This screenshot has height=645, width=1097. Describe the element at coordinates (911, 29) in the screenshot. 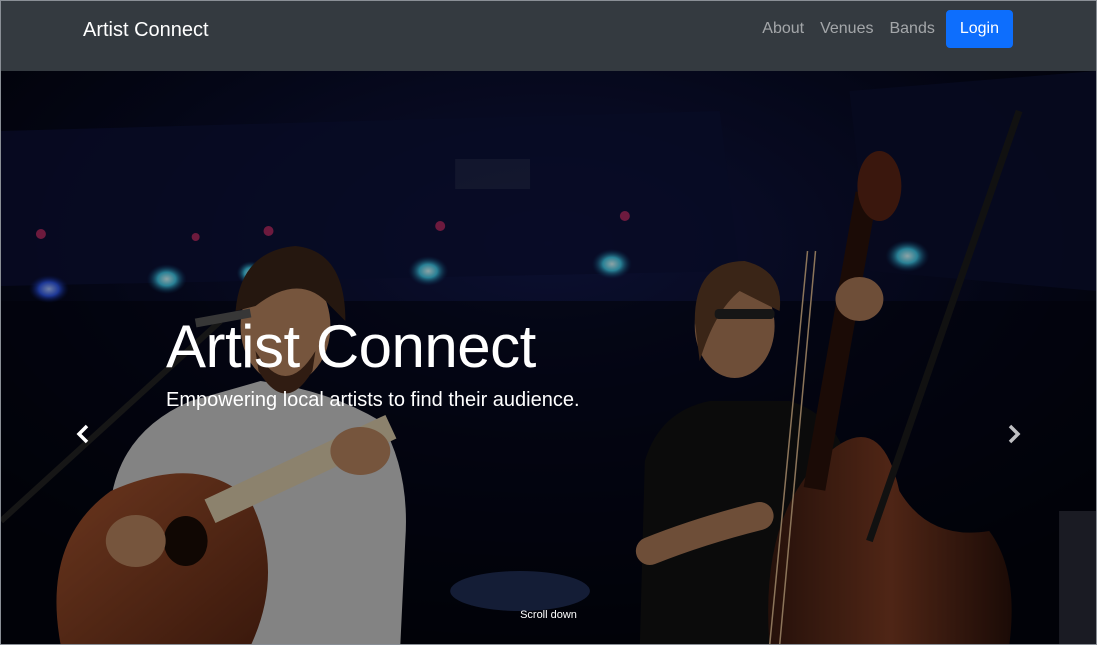

I see `nav-link-bands: Bands` at that location.